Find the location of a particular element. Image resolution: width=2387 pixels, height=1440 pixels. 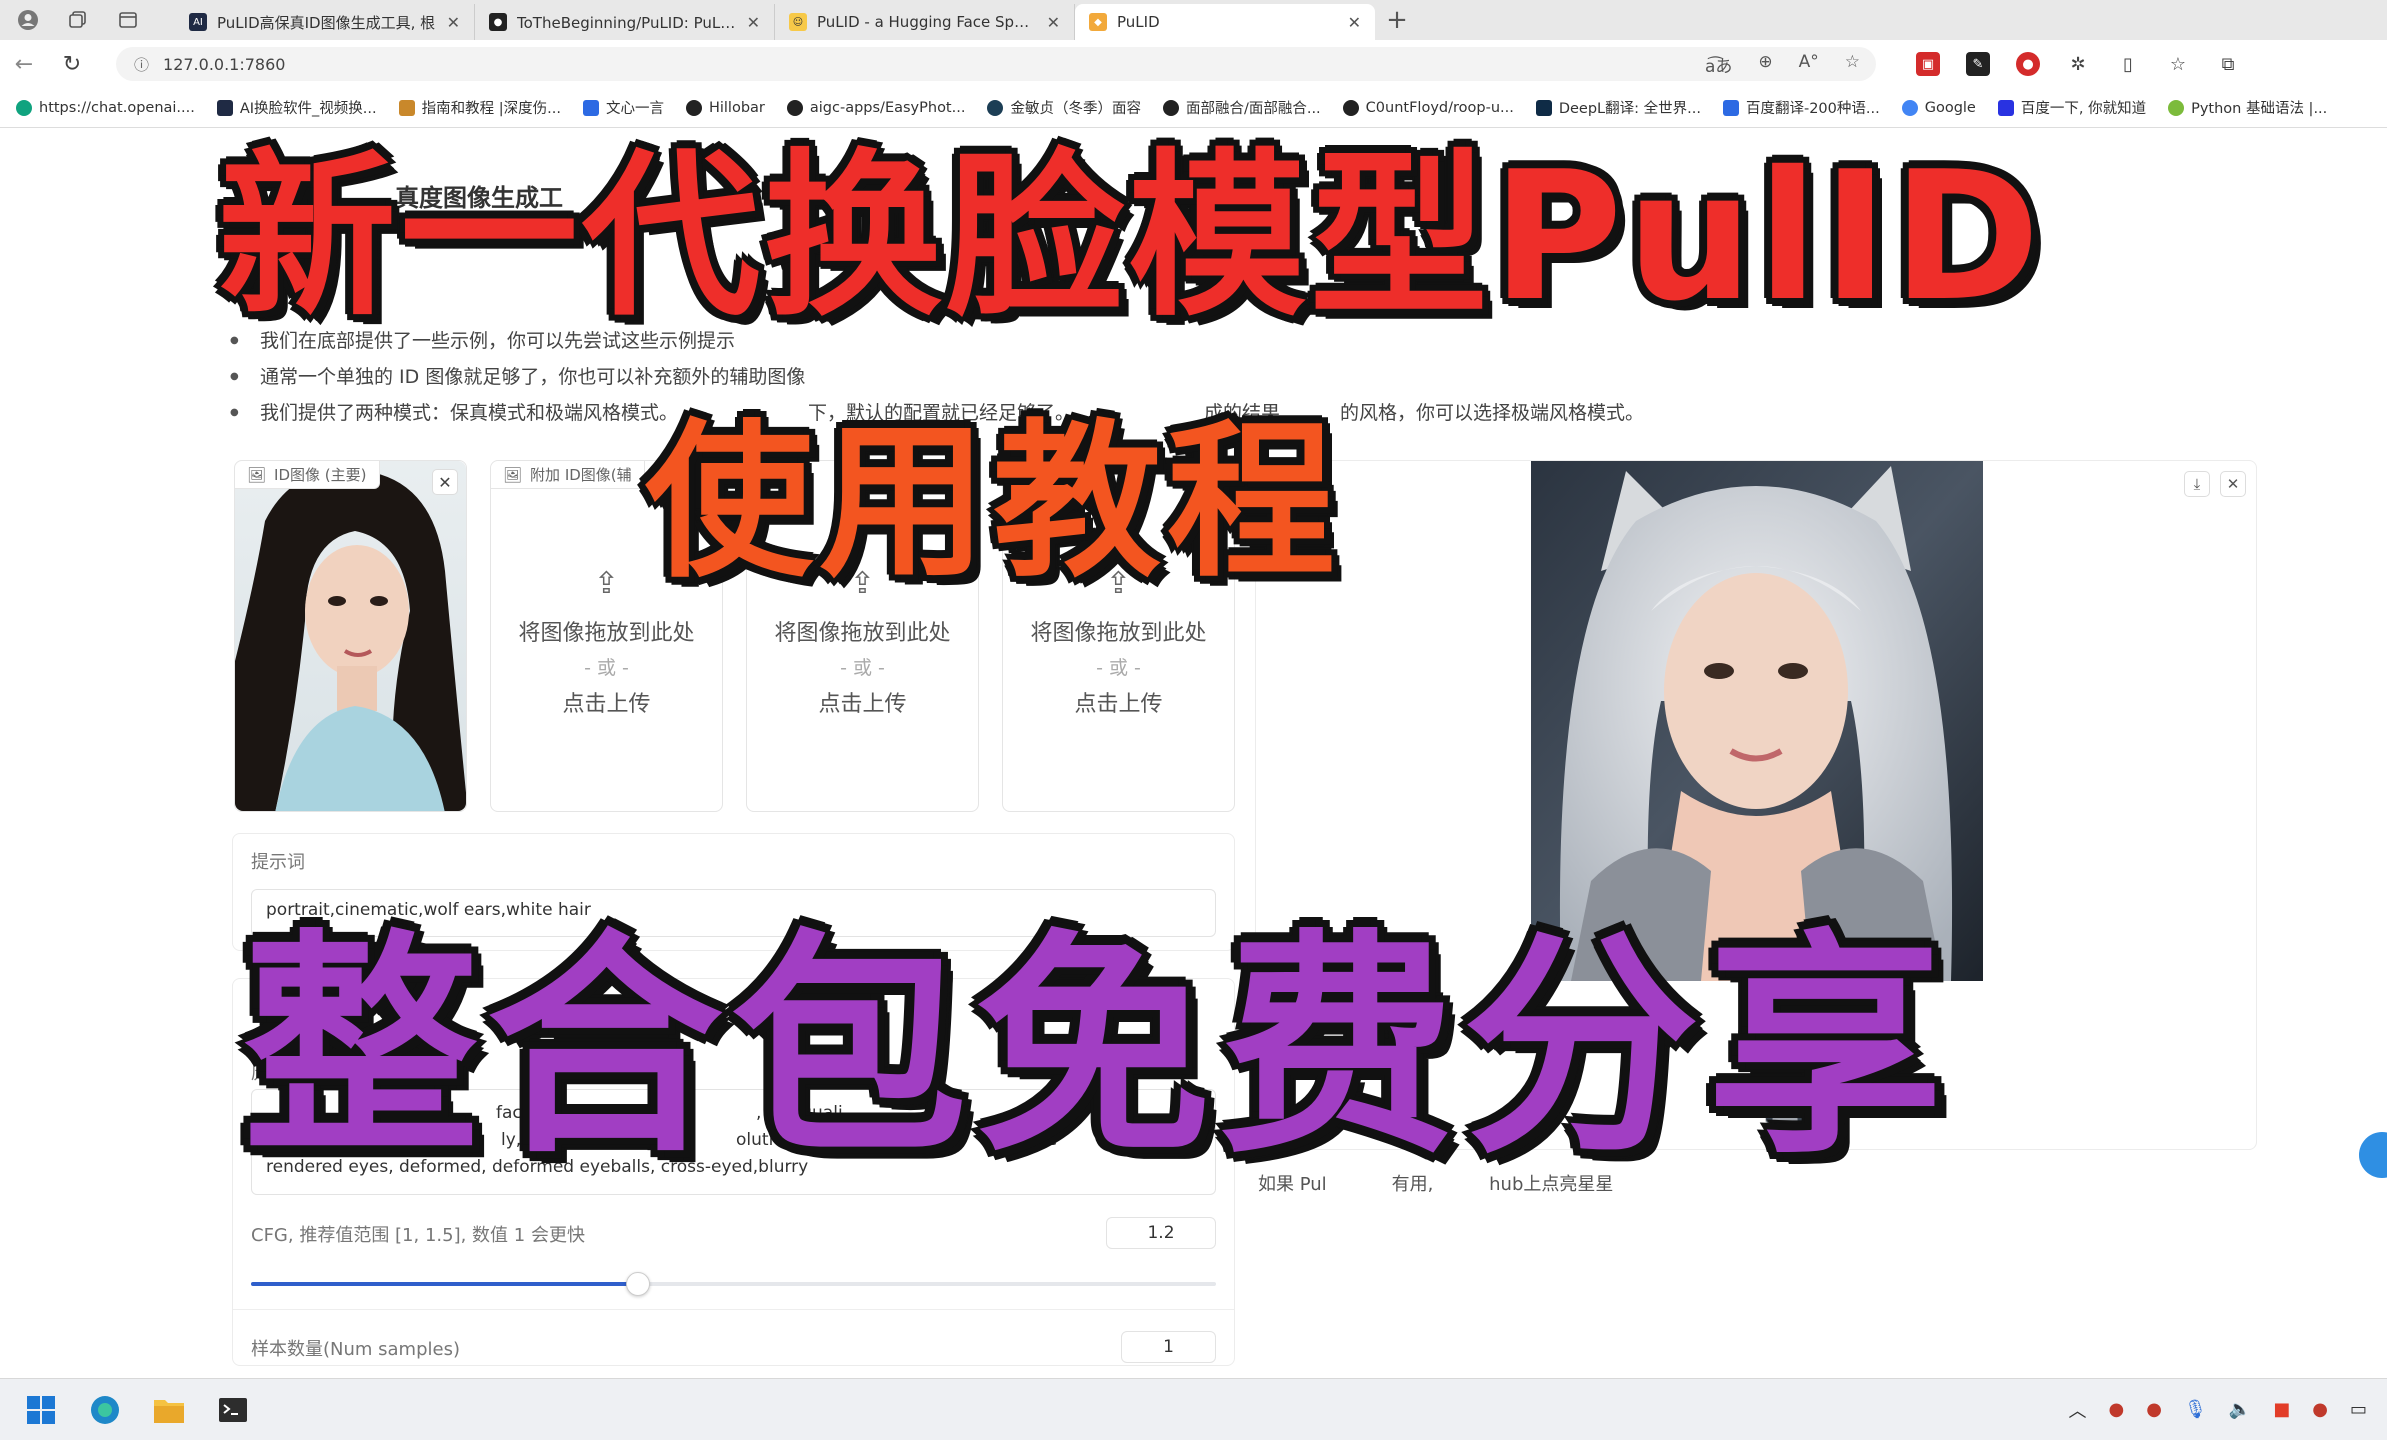

python-icon is located at coordinates (2176, 107).